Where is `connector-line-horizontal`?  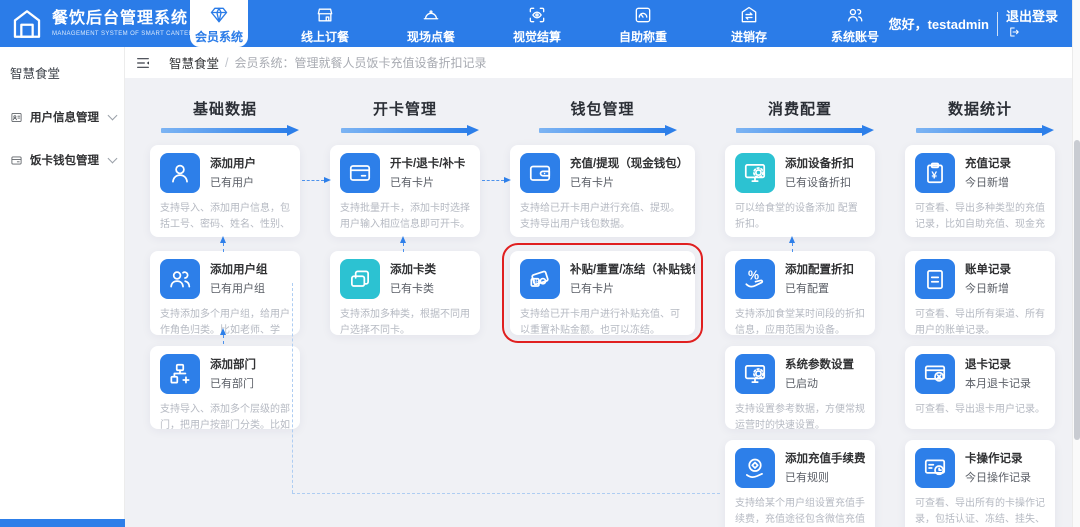
connector-line-horizontal is located at coordinates (506, 493).